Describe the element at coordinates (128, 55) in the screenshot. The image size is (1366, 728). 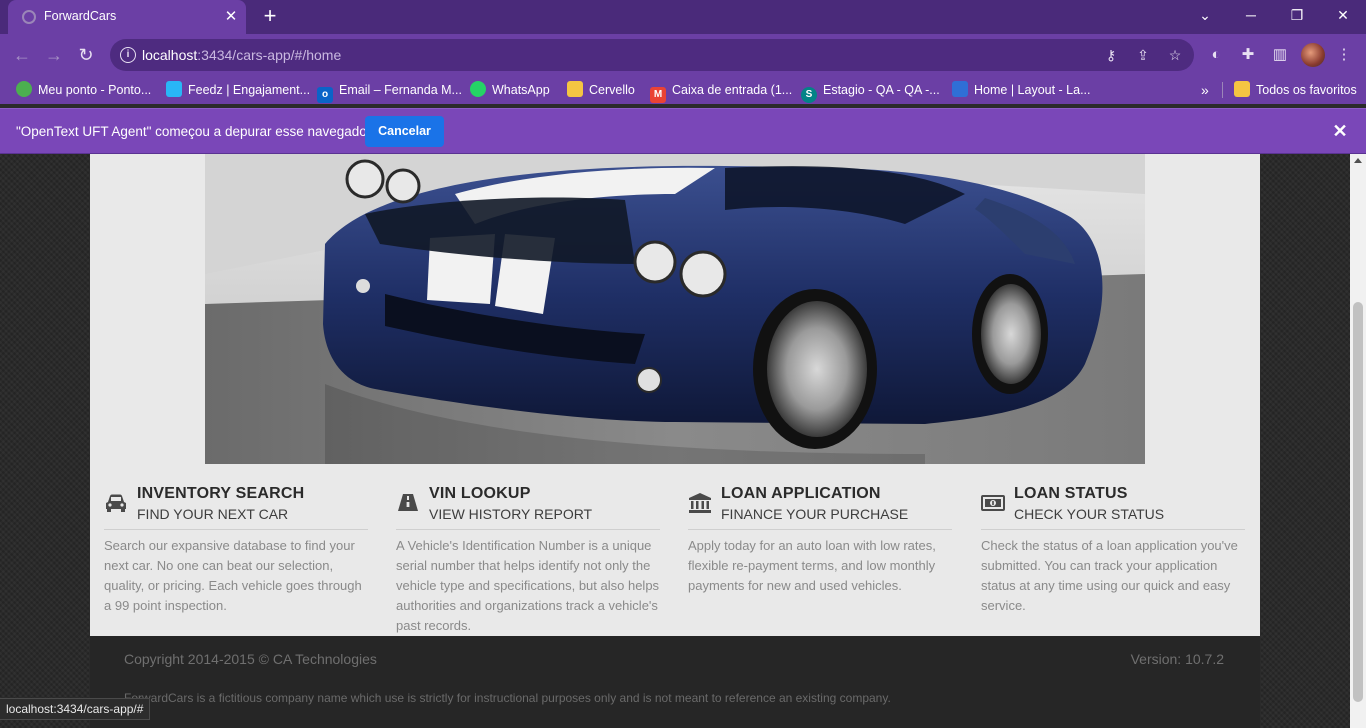
I see `site-info-icon: i` at that location.